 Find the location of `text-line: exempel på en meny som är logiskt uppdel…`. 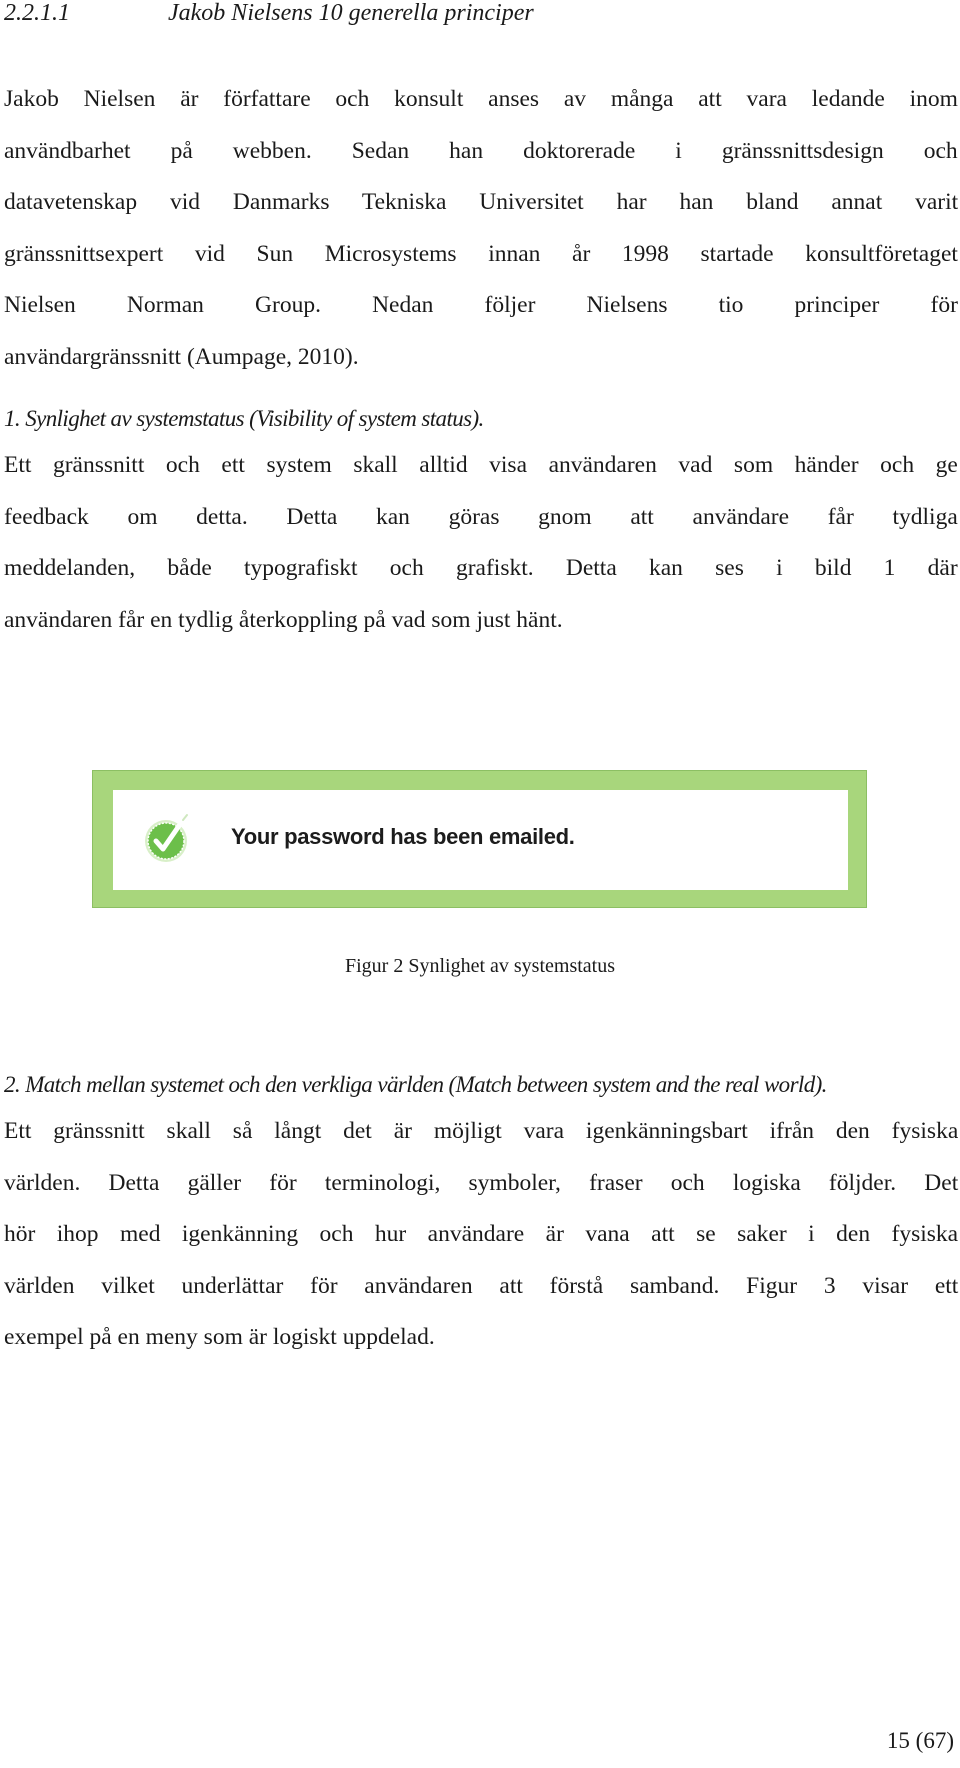

text-line: exempel på en meny som är logiskt uppdel… is located at coordinates (219, 1337).